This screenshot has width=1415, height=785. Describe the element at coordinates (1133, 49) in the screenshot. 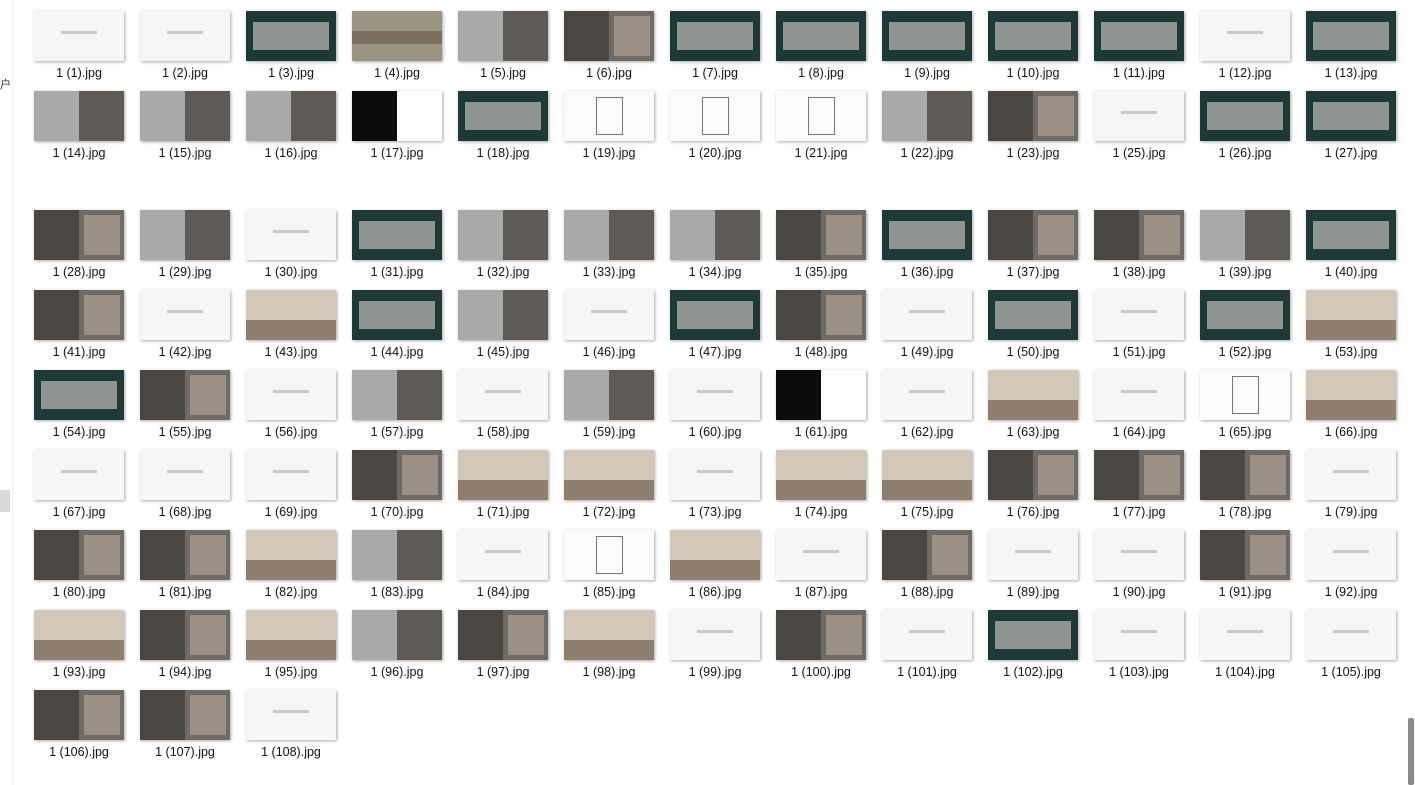

I see `file-item: 1 (11).jpg` at that location.